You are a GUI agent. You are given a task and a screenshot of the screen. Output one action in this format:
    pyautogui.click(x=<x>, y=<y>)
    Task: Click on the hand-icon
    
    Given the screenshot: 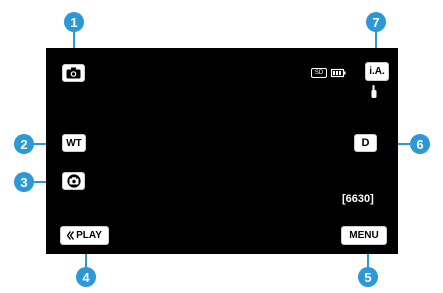 What is the action you would take?
    pyautogui.click(x=374, y=91)
    